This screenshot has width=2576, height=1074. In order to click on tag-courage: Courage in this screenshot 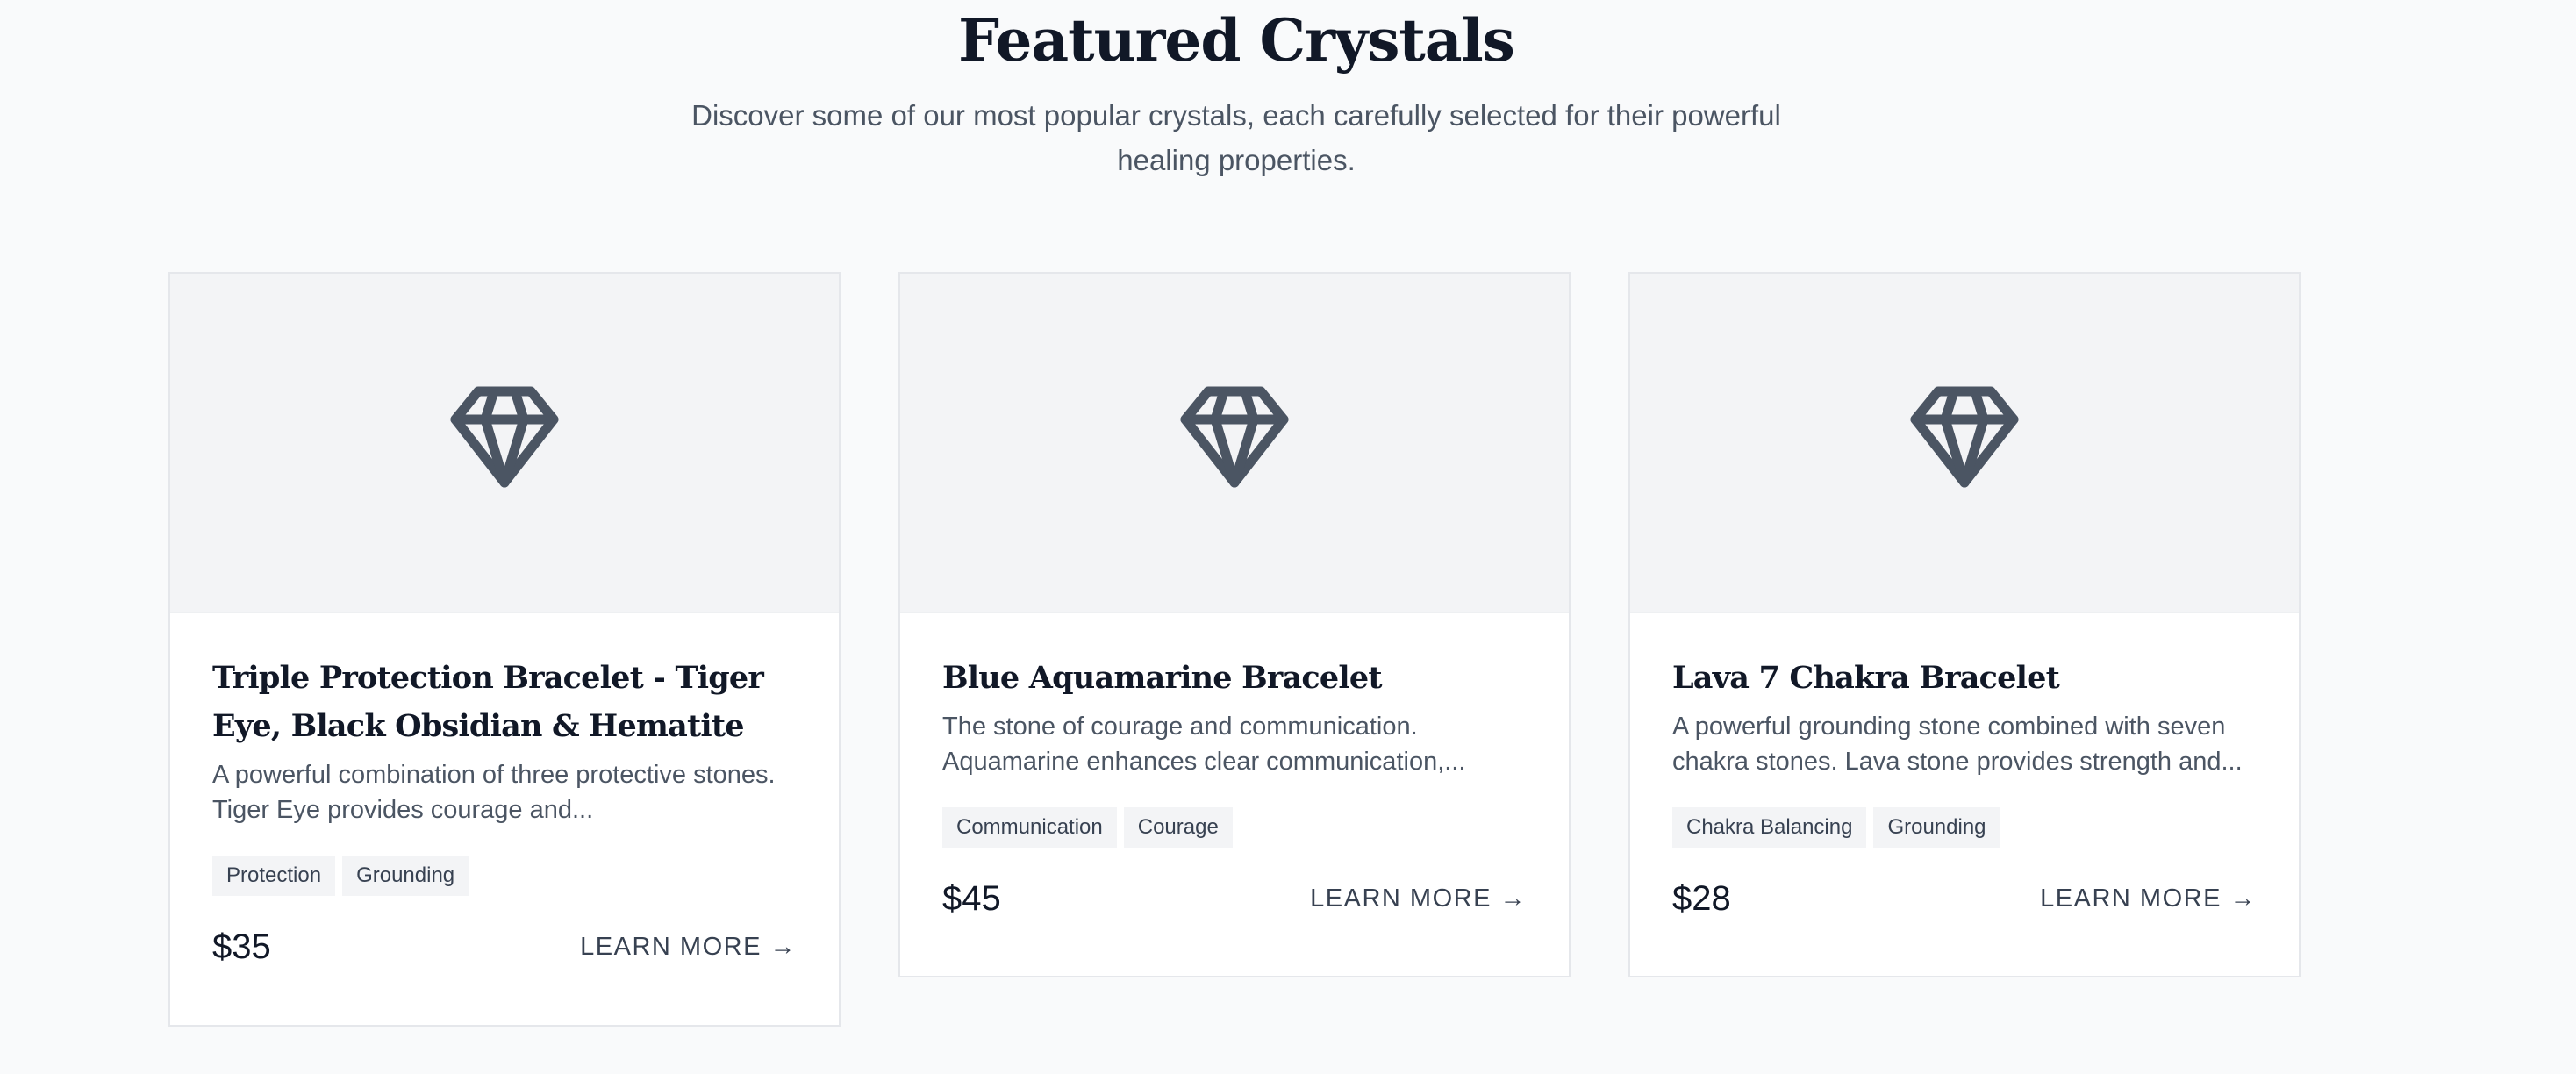, I will do `click(1178, 827)`.